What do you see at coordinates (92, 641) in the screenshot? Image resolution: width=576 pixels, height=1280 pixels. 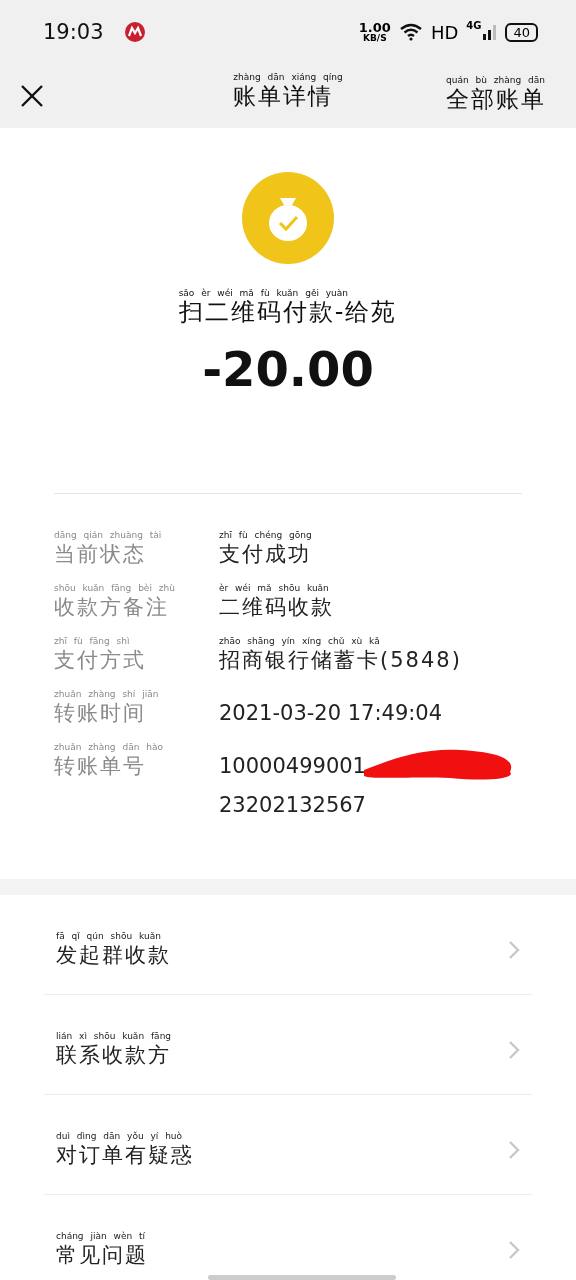 I see `pinyin: zhī fù fāng shì` at bounding box center [92, 641].